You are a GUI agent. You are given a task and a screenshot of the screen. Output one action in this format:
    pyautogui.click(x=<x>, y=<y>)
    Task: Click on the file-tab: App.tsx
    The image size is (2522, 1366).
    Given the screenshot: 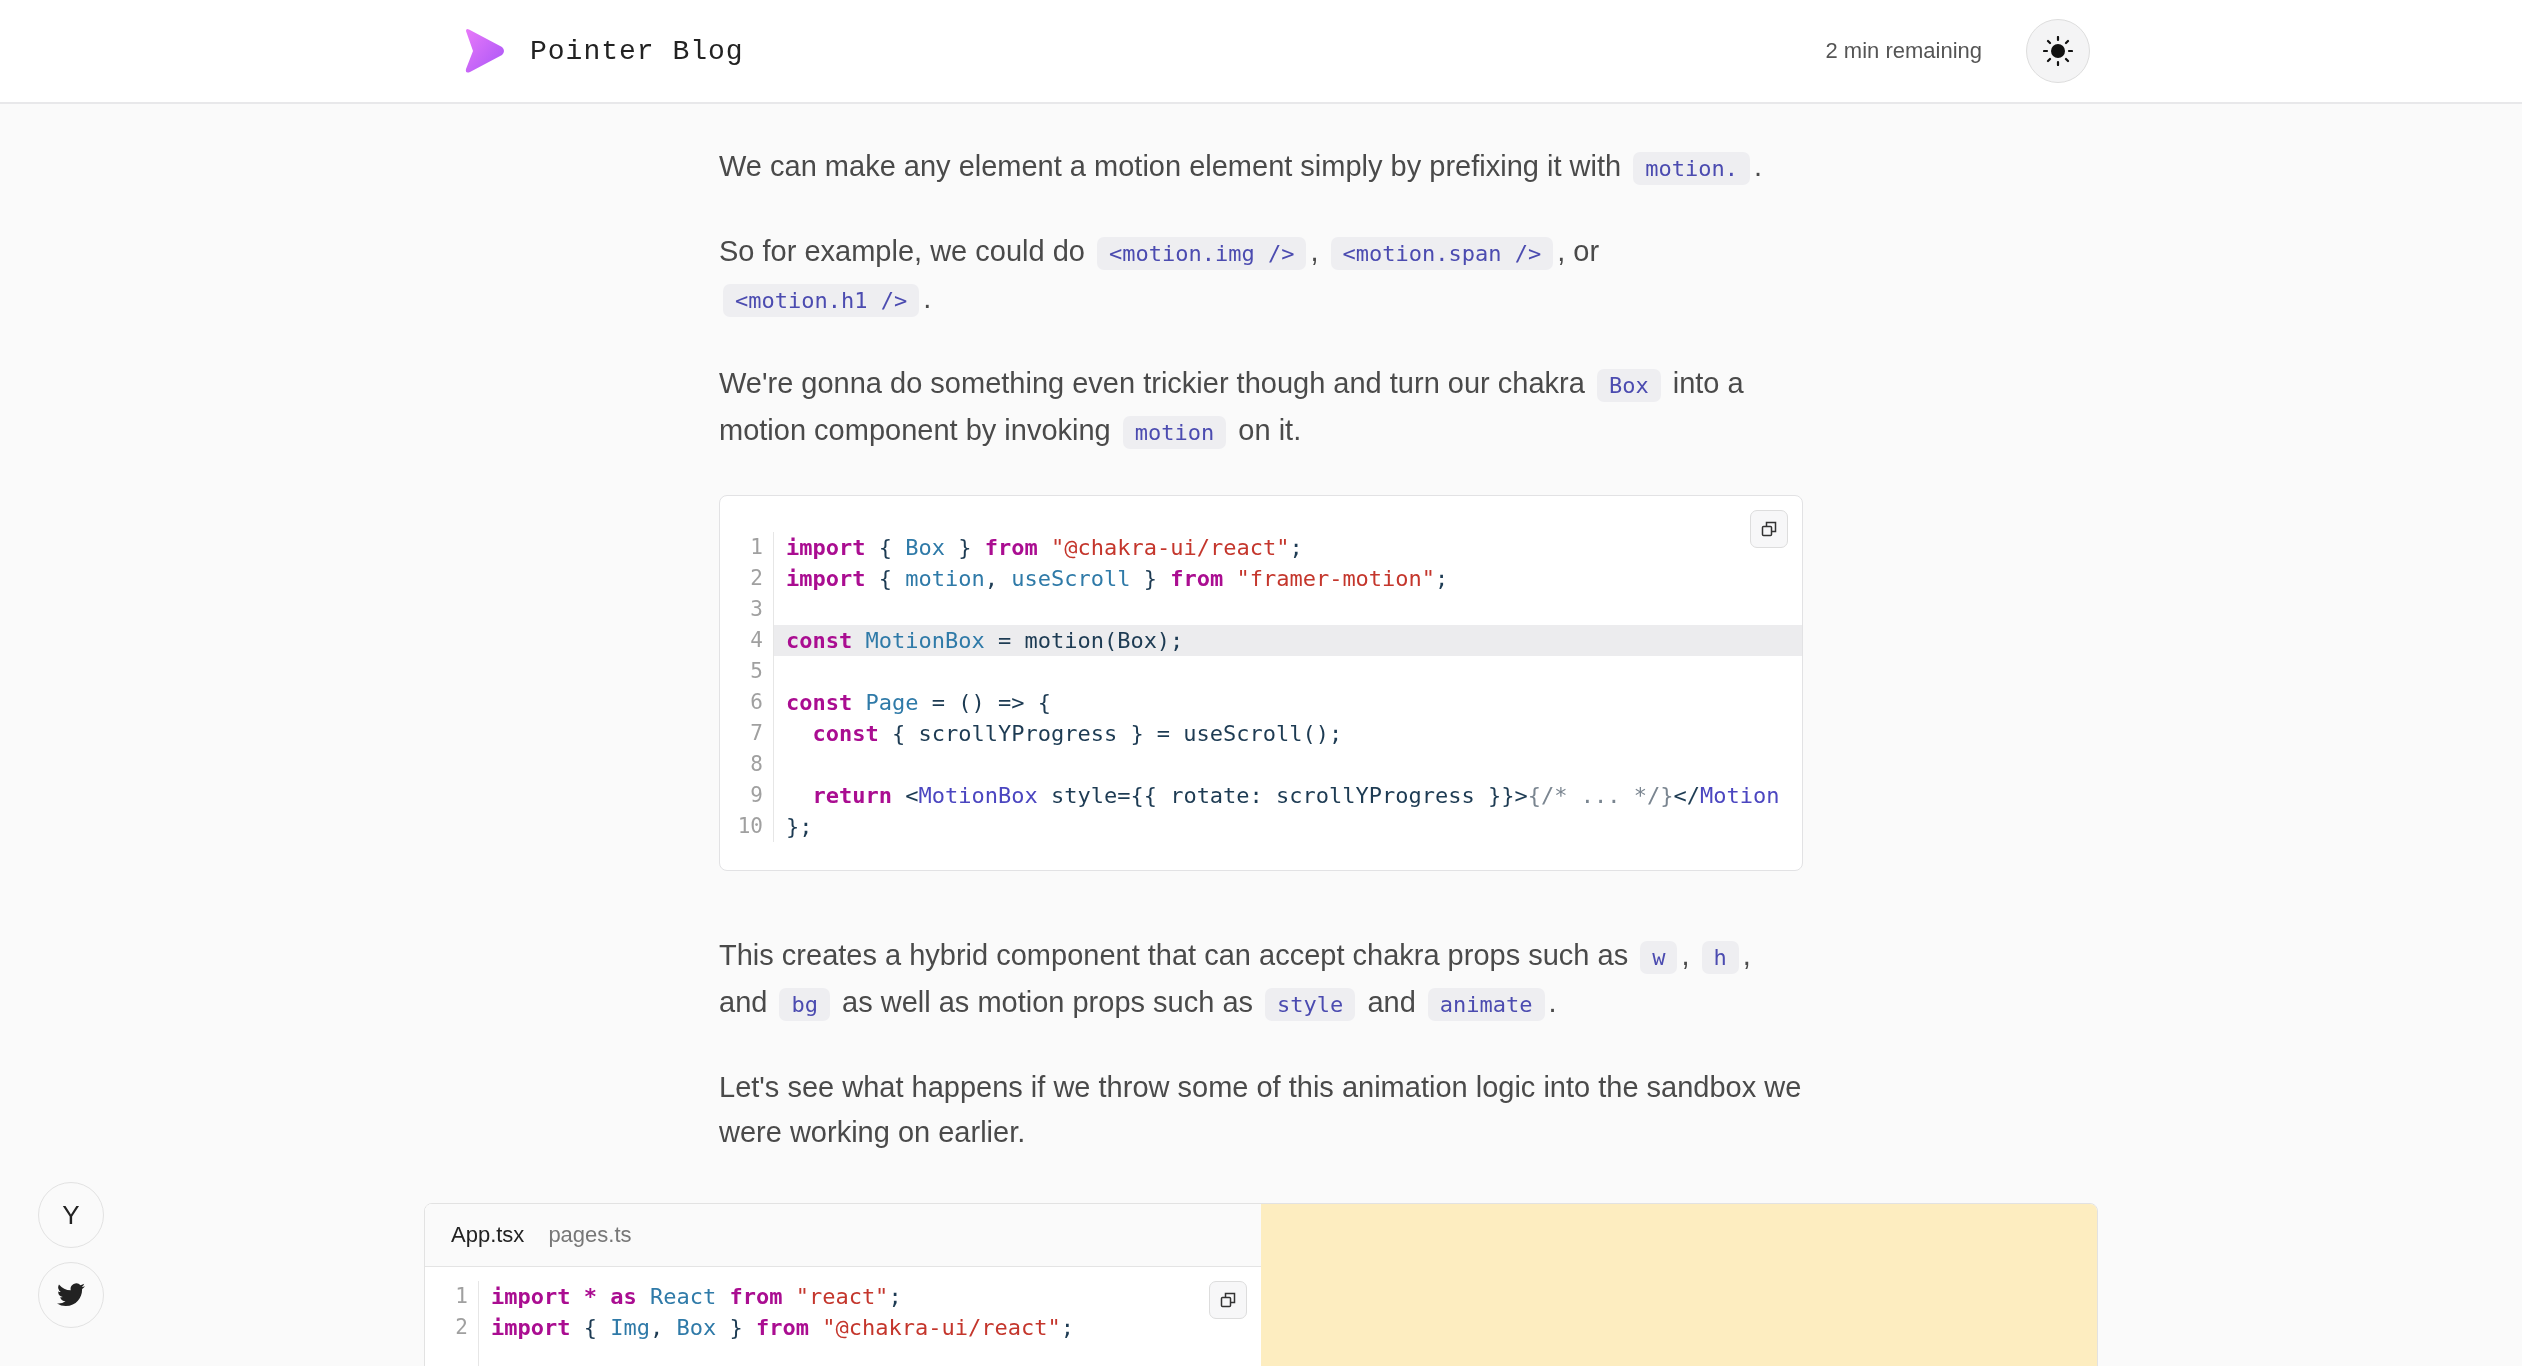 What is the action you would take?
    pyautogui.click(x=488, y=1235)
    